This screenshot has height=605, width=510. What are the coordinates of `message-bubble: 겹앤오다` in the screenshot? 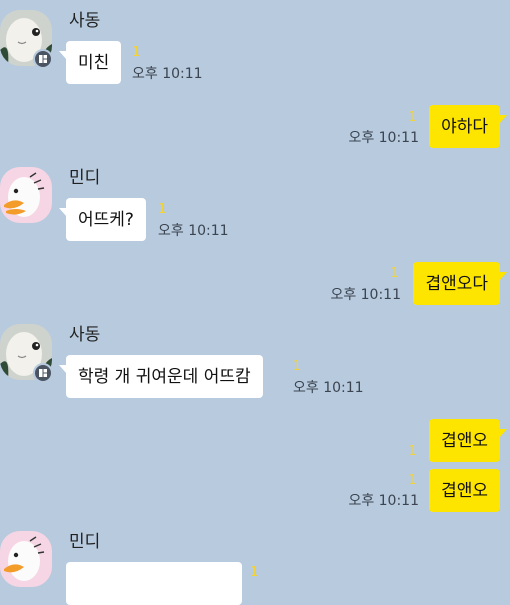 It's located at (460, 283).